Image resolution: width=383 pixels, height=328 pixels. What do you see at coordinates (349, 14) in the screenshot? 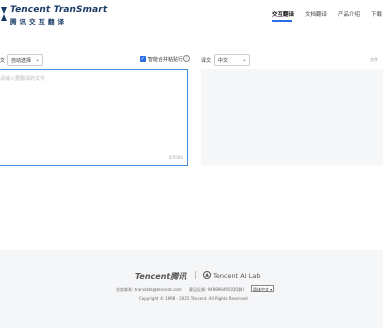
I see `nav-product-intro: 产品介绍` at bounding box center [349, 14].